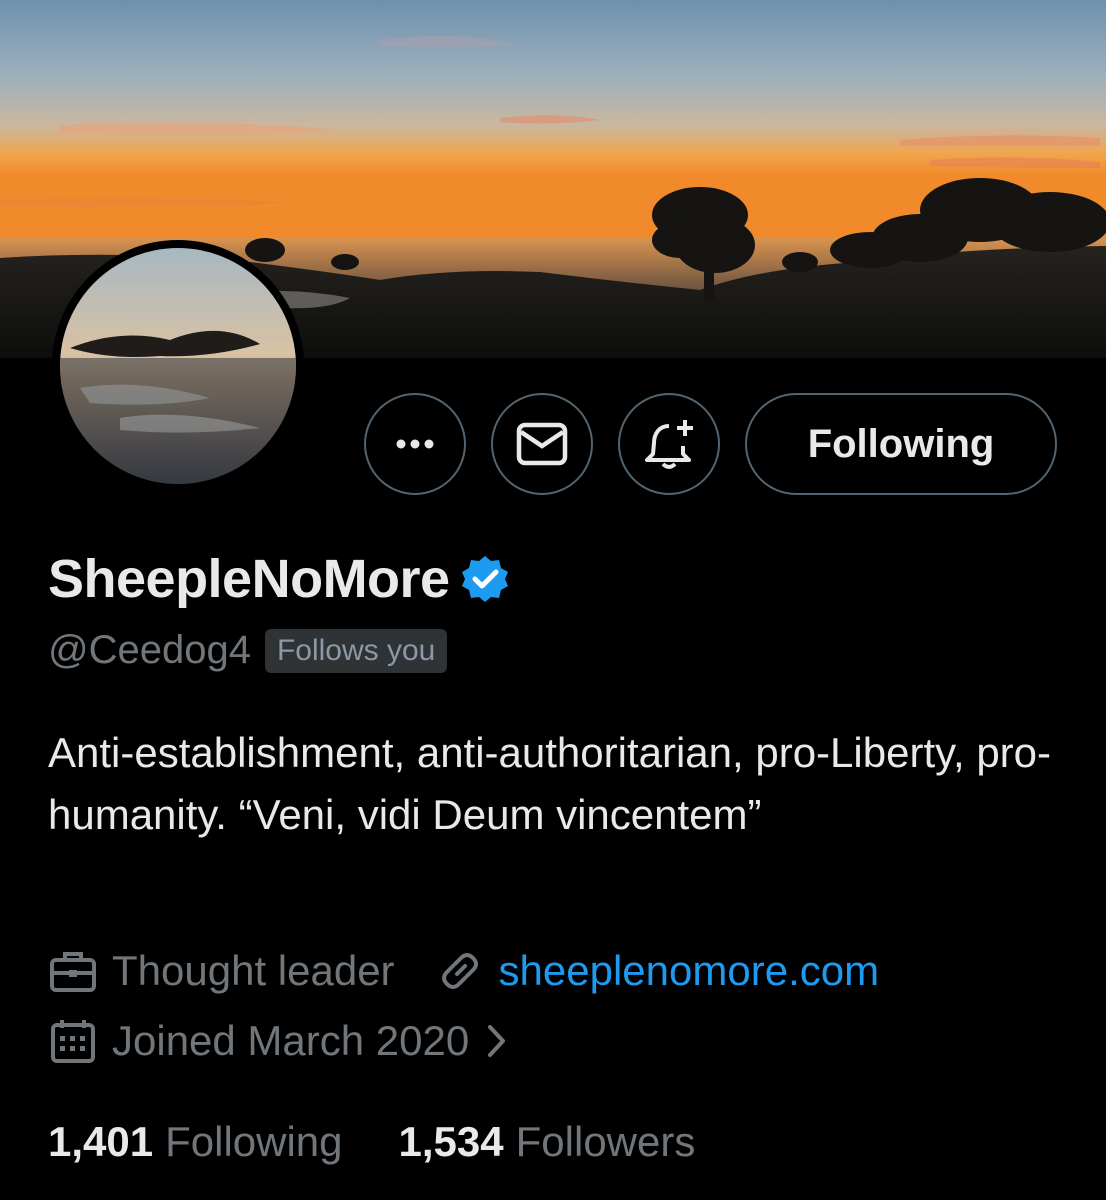 This screenshot has width=1106, height=1200. I want to click on link-icon, so click(459, 971).